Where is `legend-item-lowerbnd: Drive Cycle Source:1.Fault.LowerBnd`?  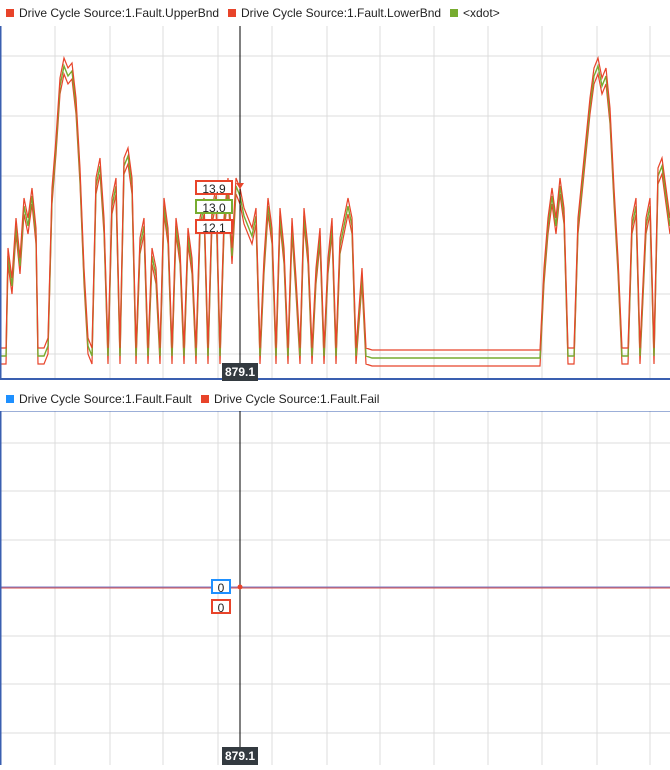 legend-item-lowerbnd: Drive Cycle Source:1.Fault.LowerBnd is located at coordinates (334, 13).